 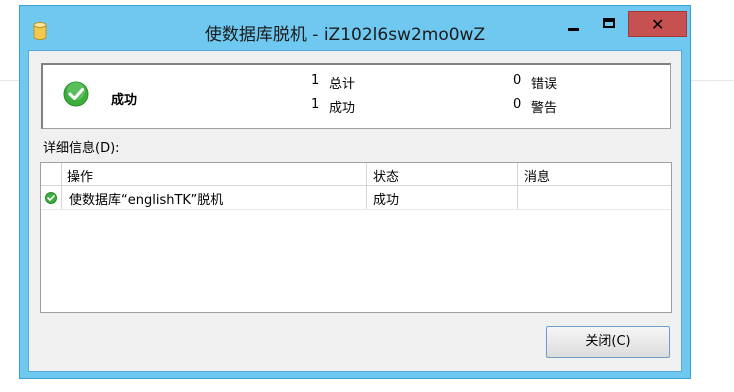 I want to click on close-window-button: ✕, so click(x=657, y=24).